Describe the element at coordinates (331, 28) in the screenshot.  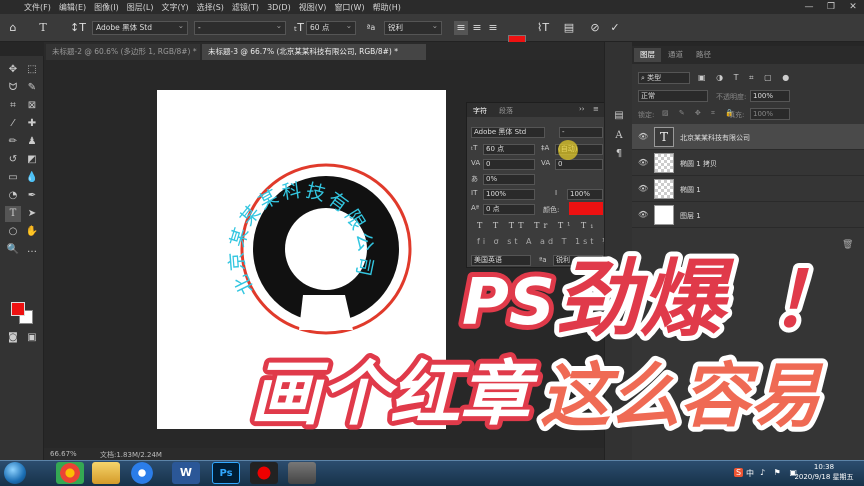
I see `font-size-select: 60 点` at that location.